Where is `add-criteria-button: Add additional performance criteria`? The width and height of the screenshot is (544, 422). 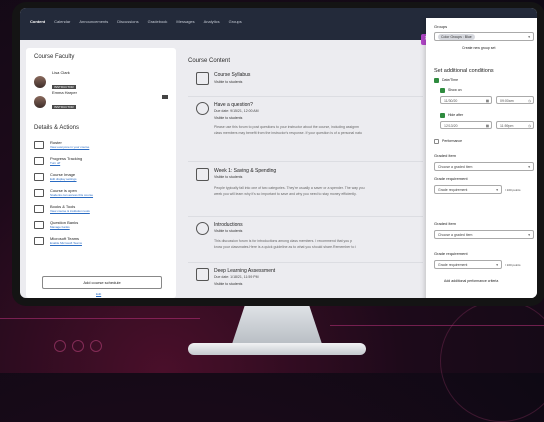
add-criteria-button: Add additional performance criteria is located at coordinates (471, 281).